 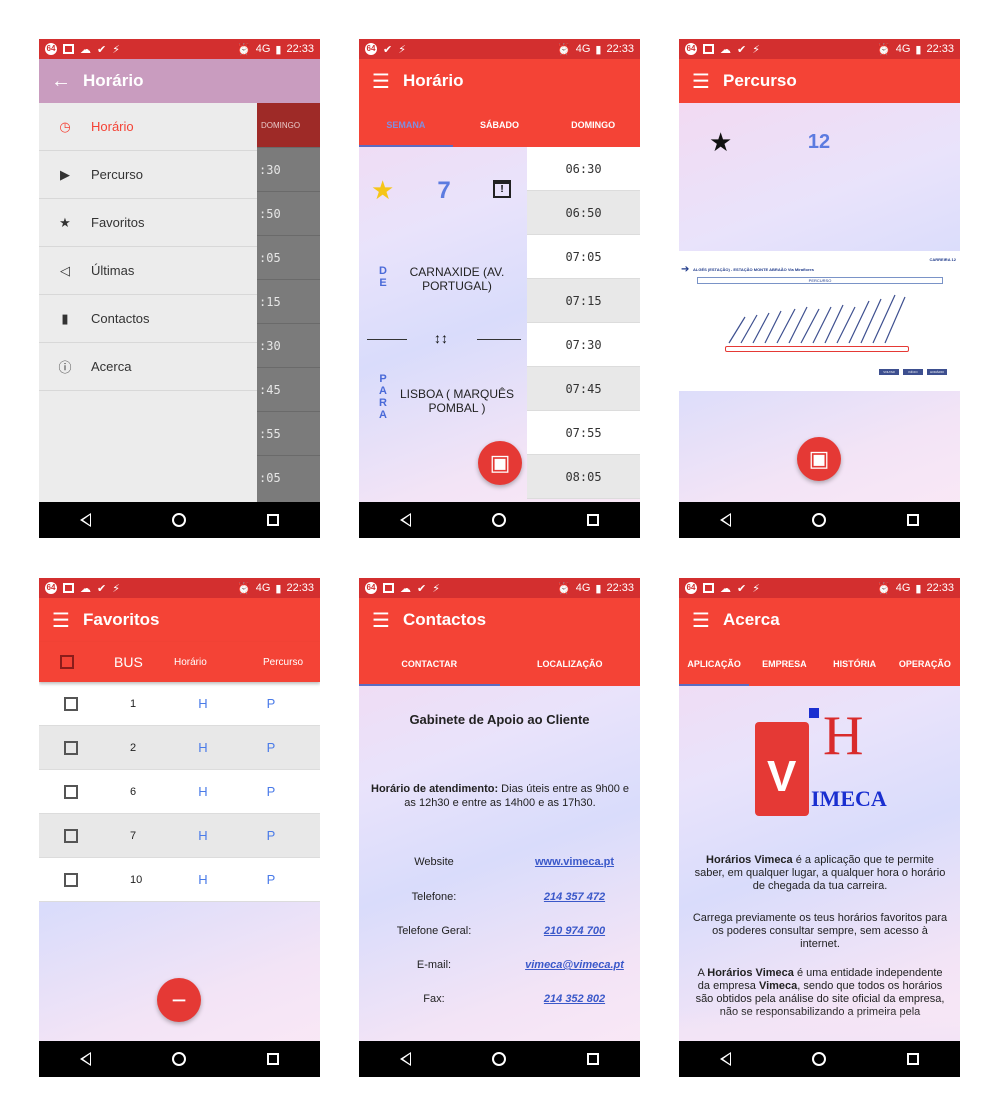 What do you see at coordinates (889, 372) in the screenshot?
I see `map-button-voltar: VOLTAR` at bounding box center [889, 372].